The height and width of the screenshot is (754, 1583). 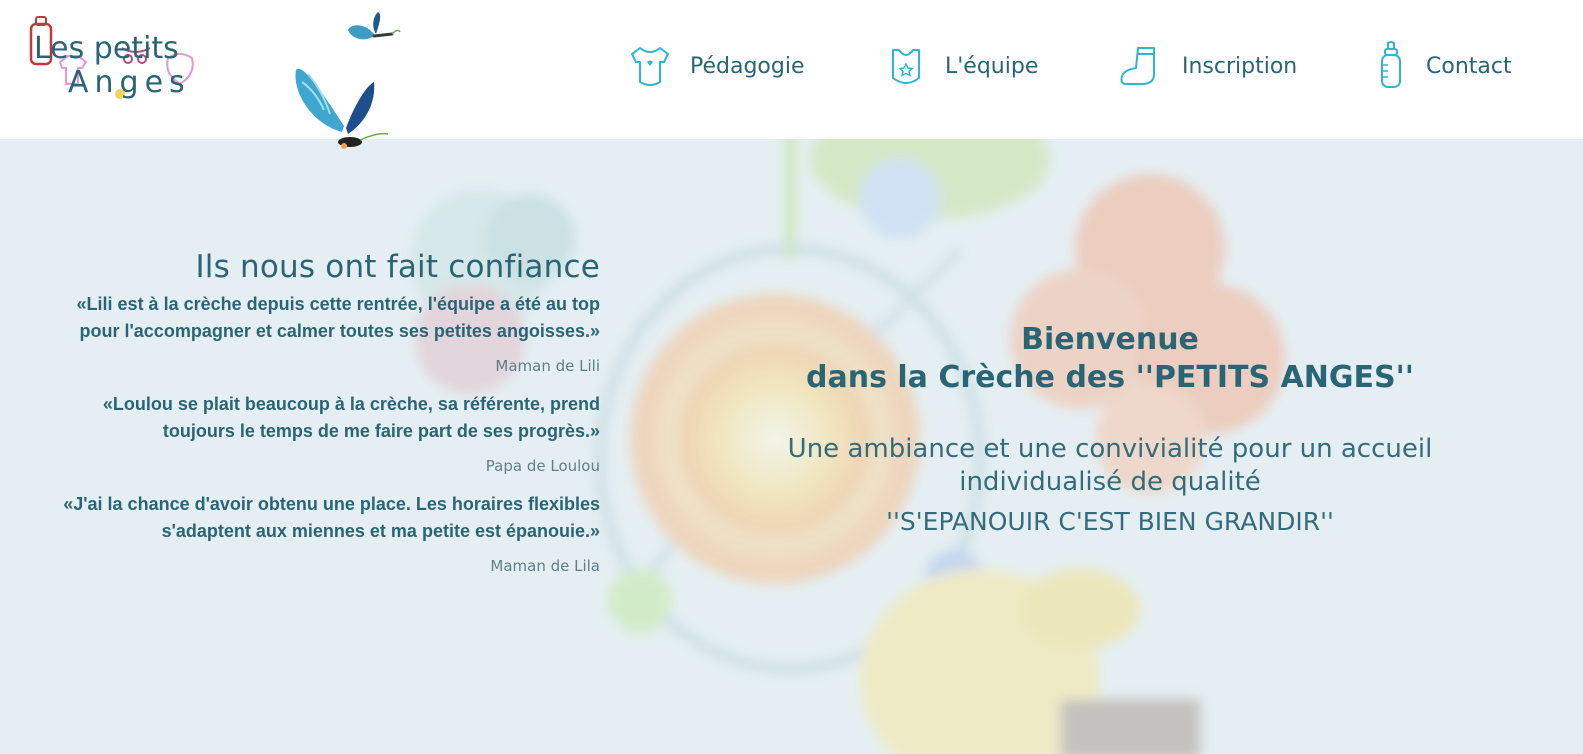 I want to click on logo-text-line2: Anges, so click(x=129, y=82).